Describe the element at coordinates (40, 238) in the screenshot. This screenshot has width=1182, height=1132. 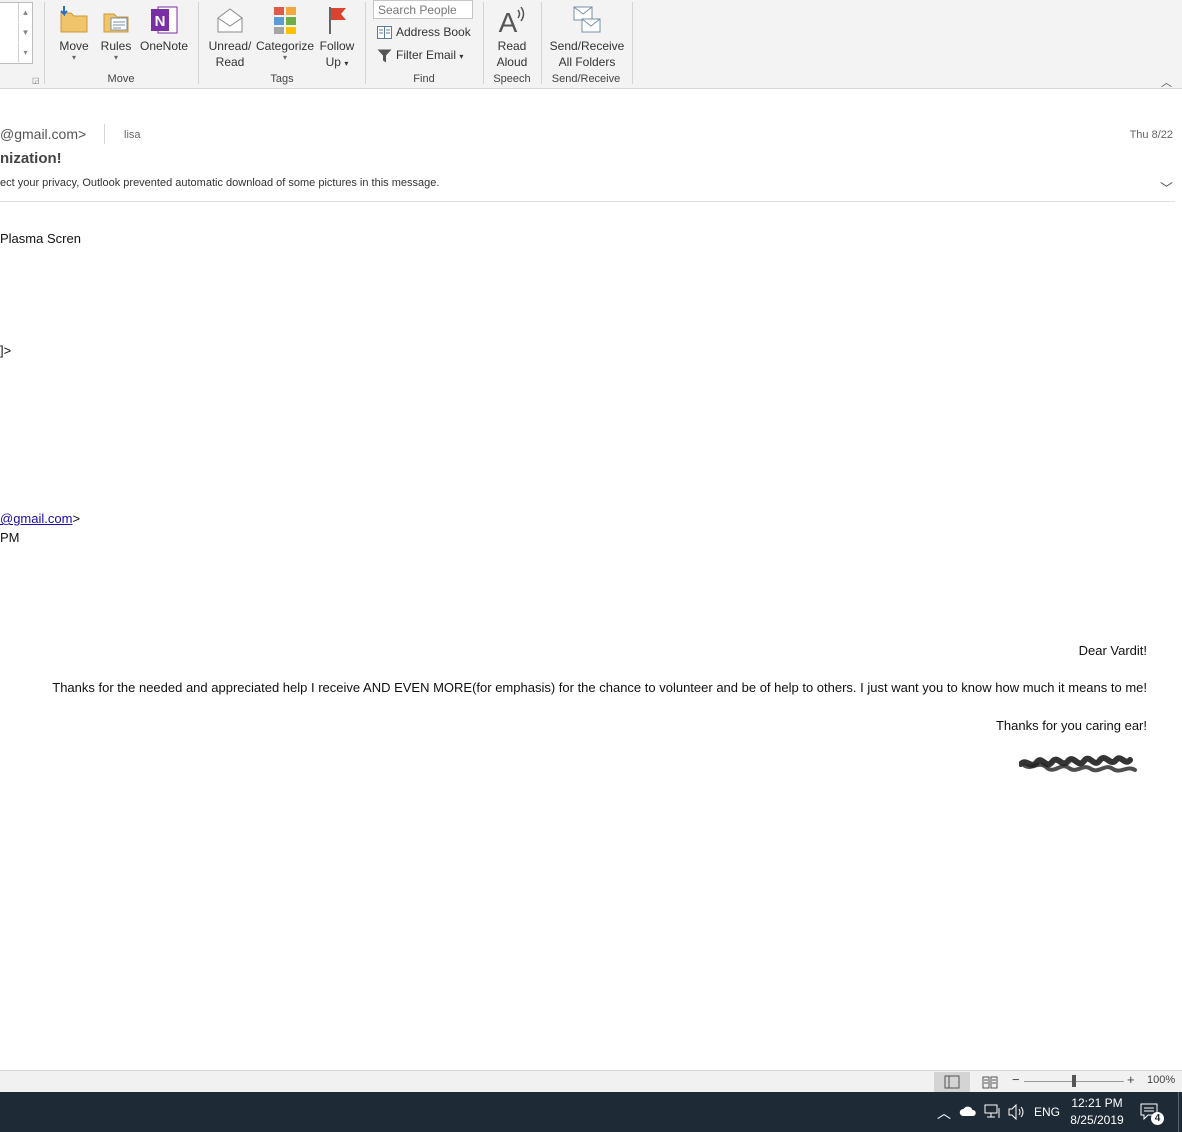
I see `body-line-plasma: Plasma Scren` at that location.